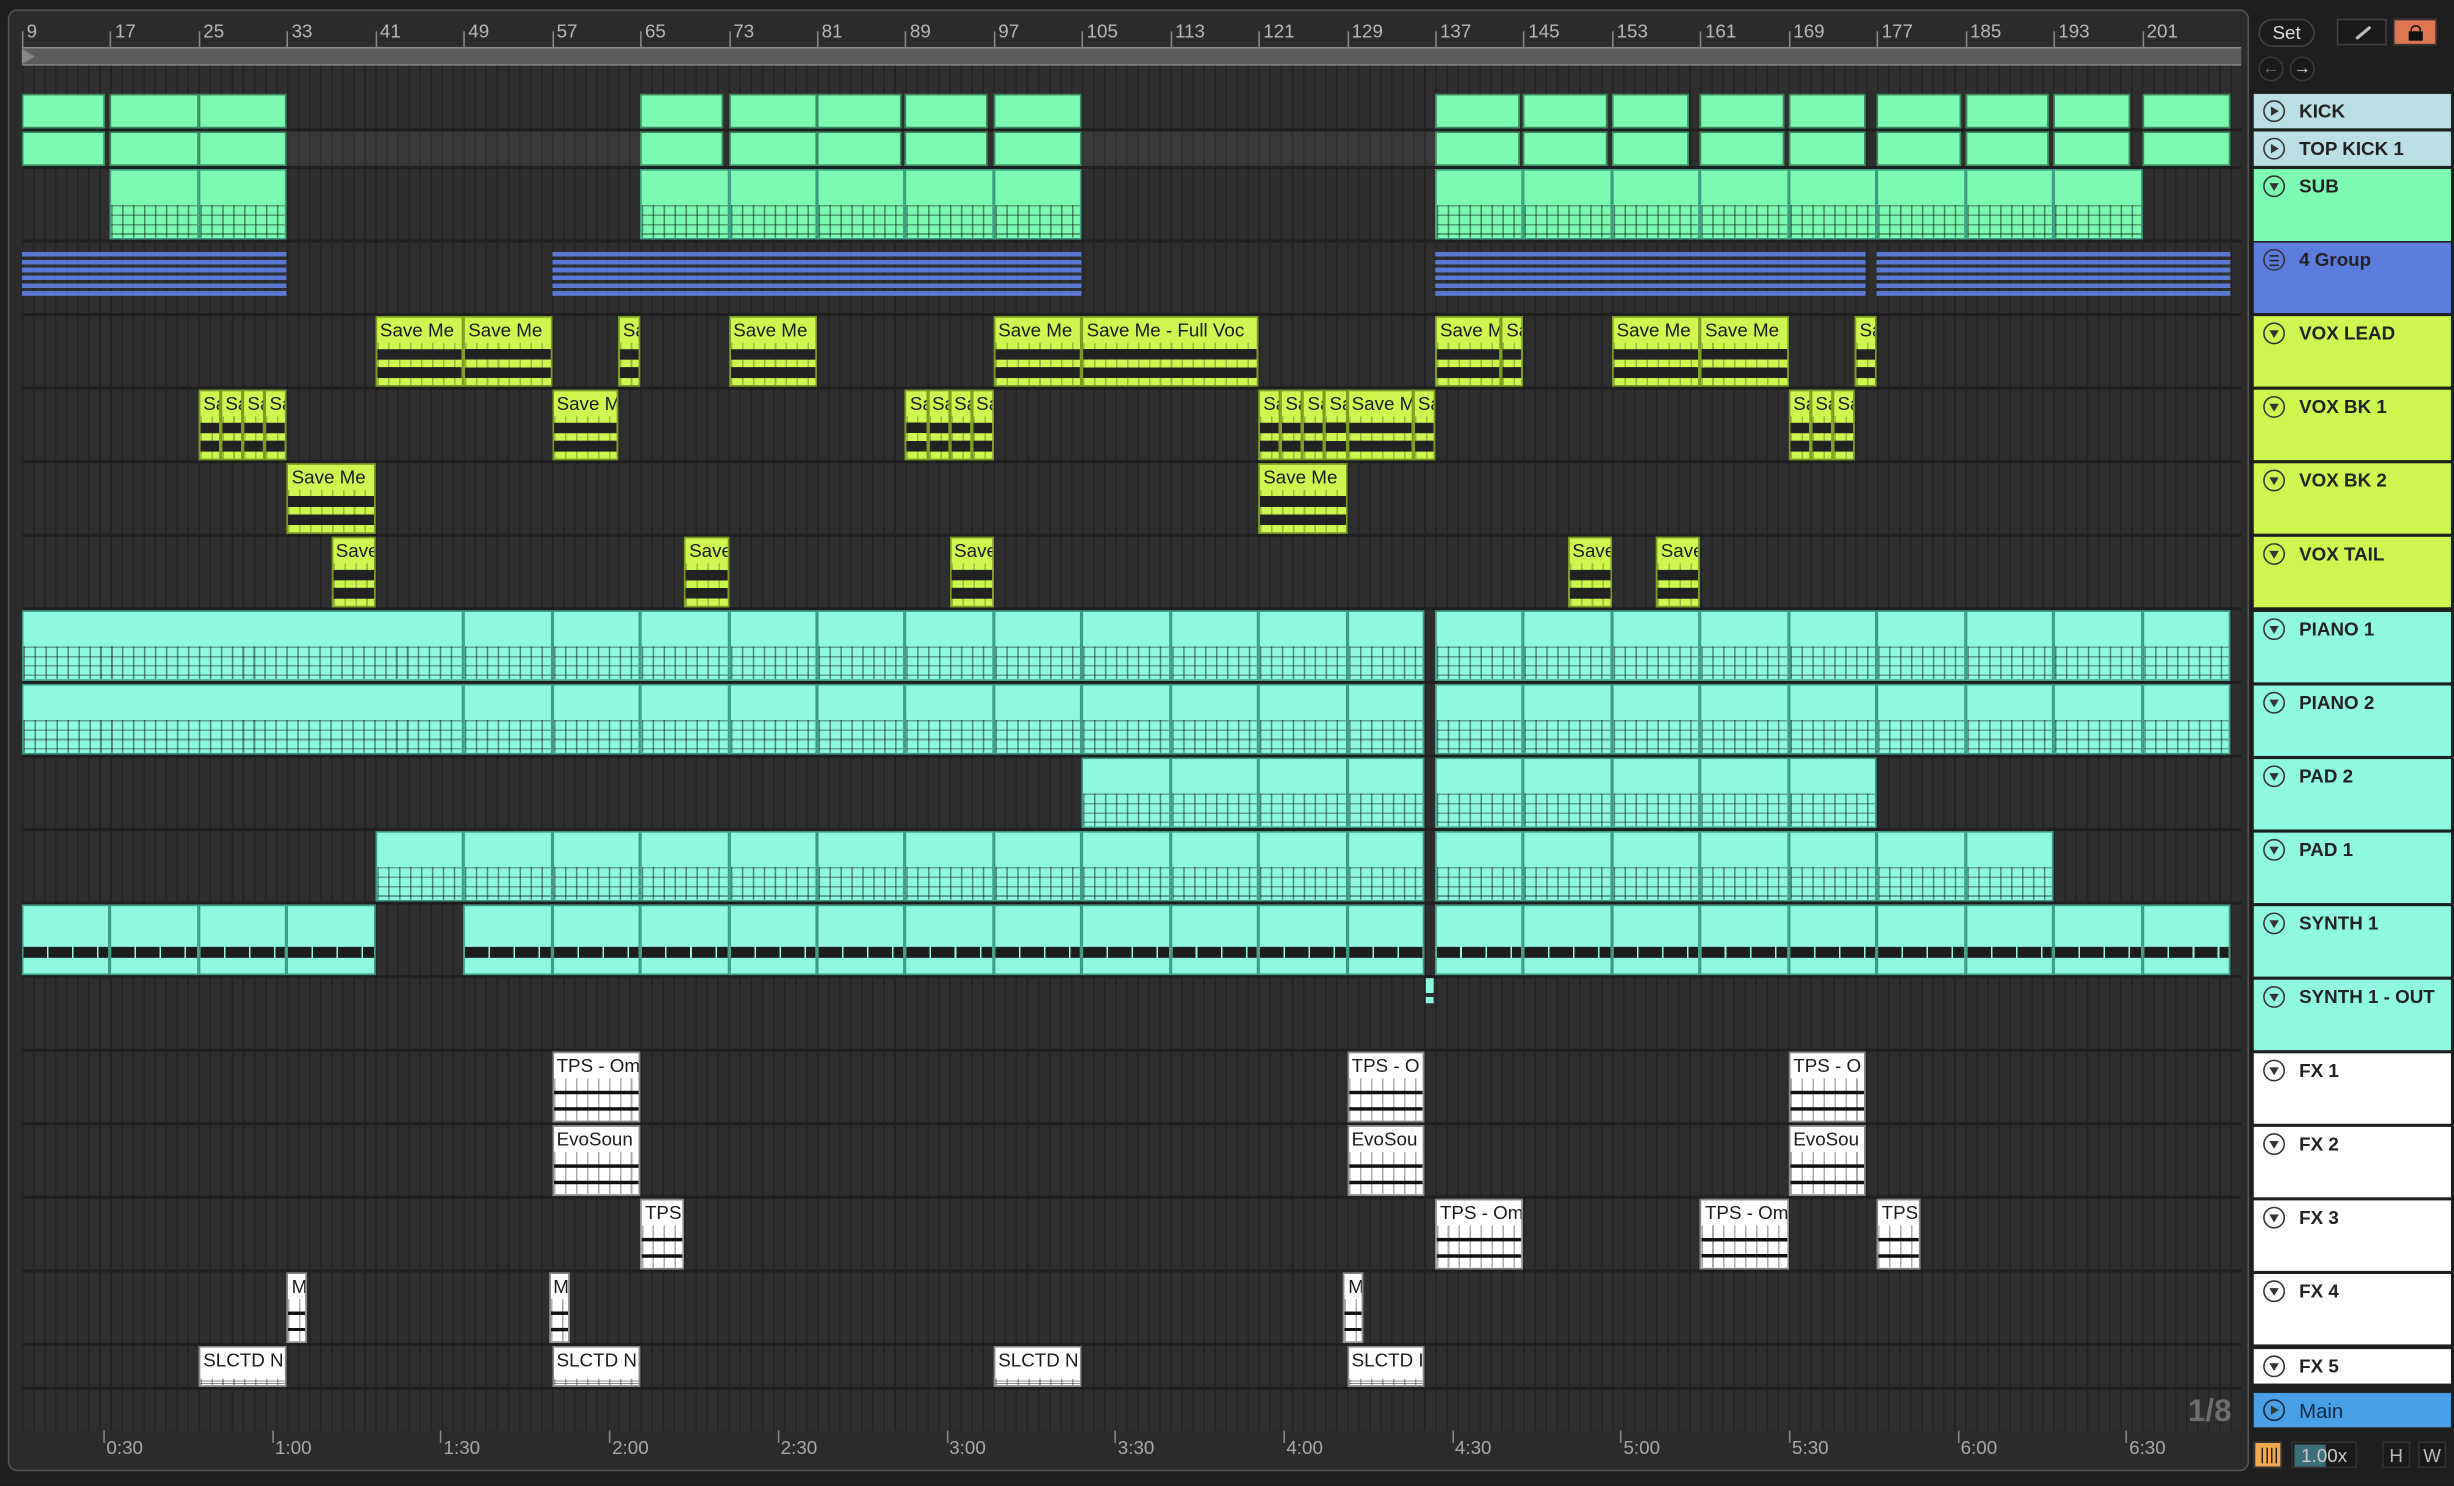 The width and height of the screenshot is (2454, 1486). What do you see at coordinates (1353, 1307) in the screenshot?
I see `clip: M` at bounding box center [1353, 1307].